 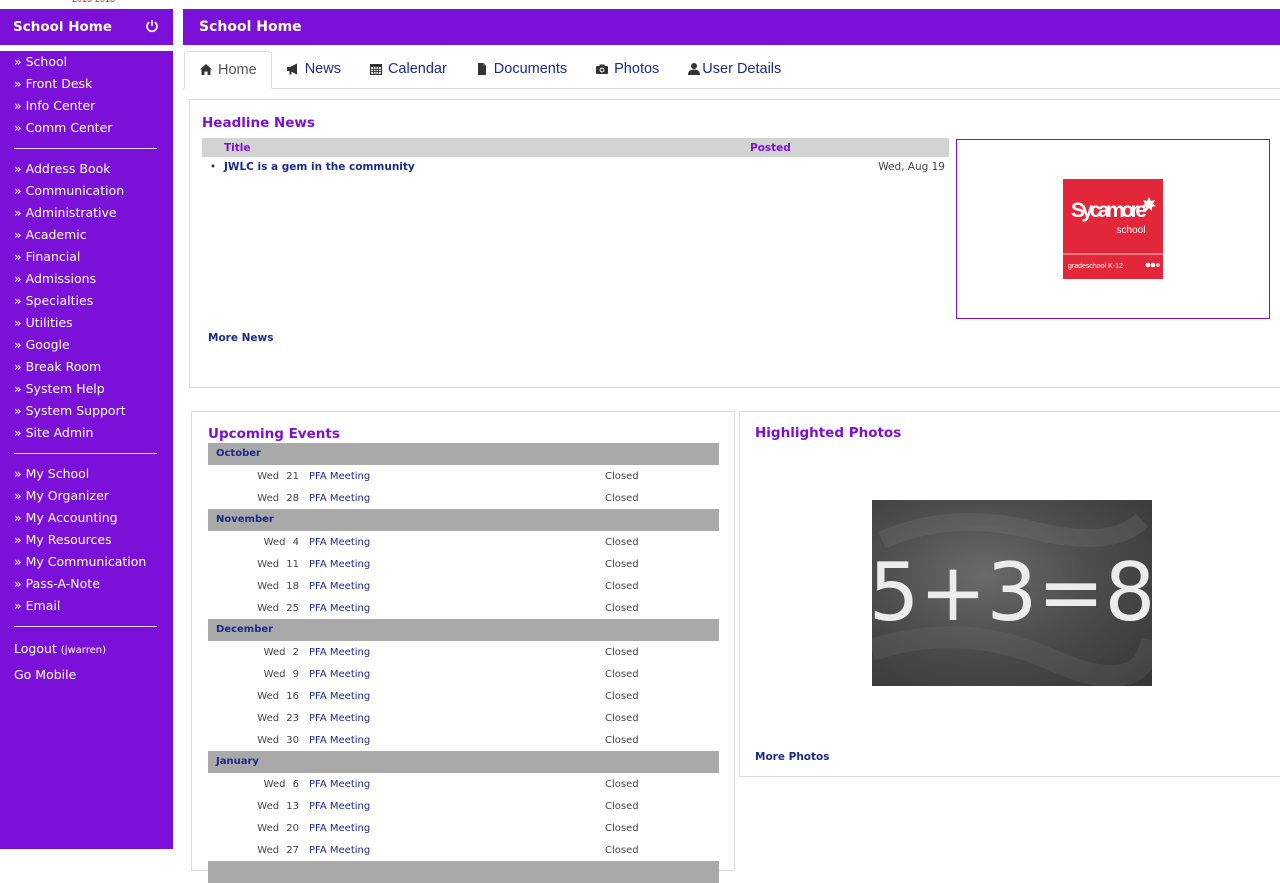 I want to click on more-news-link: More News, so click(x=240, y=338).